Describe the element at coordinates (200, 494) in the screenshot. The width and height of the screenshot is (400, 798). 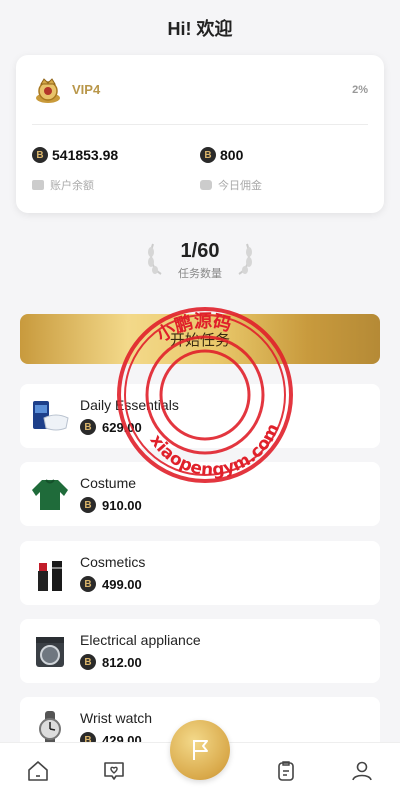
I see `list-item: Costume B 910.00` at that location.